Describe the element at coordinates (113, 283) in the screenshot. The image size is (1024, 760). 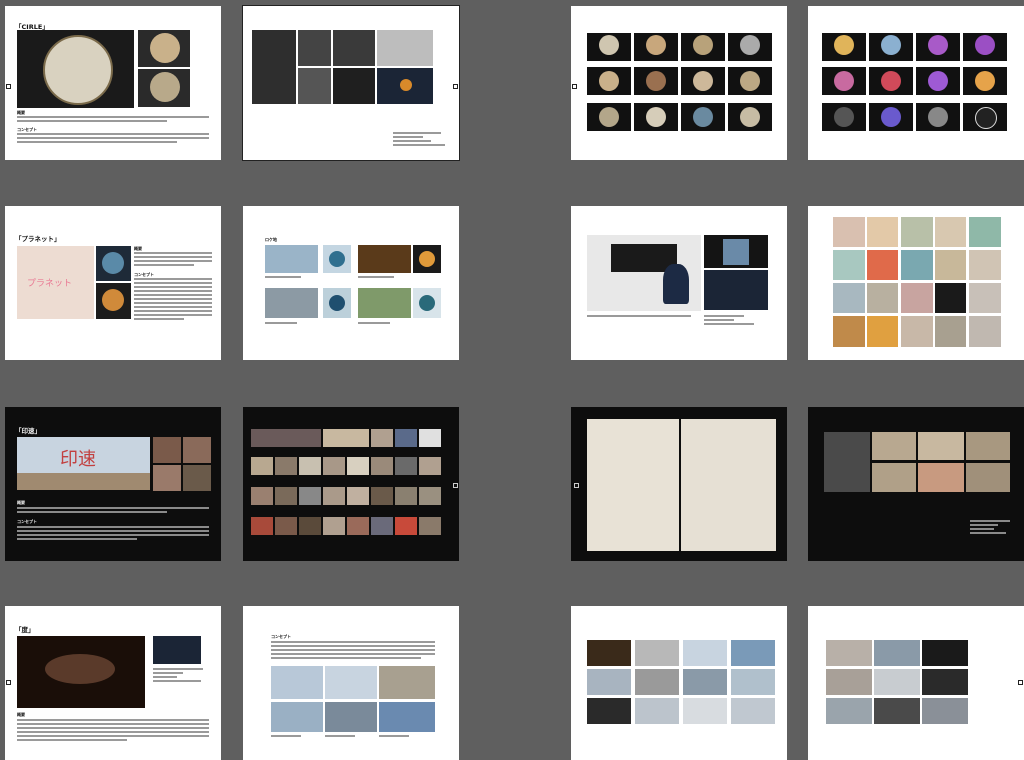
I see `page-planet-intro: 「プラネット」 プラネット 概要 コンセプト` at that location.